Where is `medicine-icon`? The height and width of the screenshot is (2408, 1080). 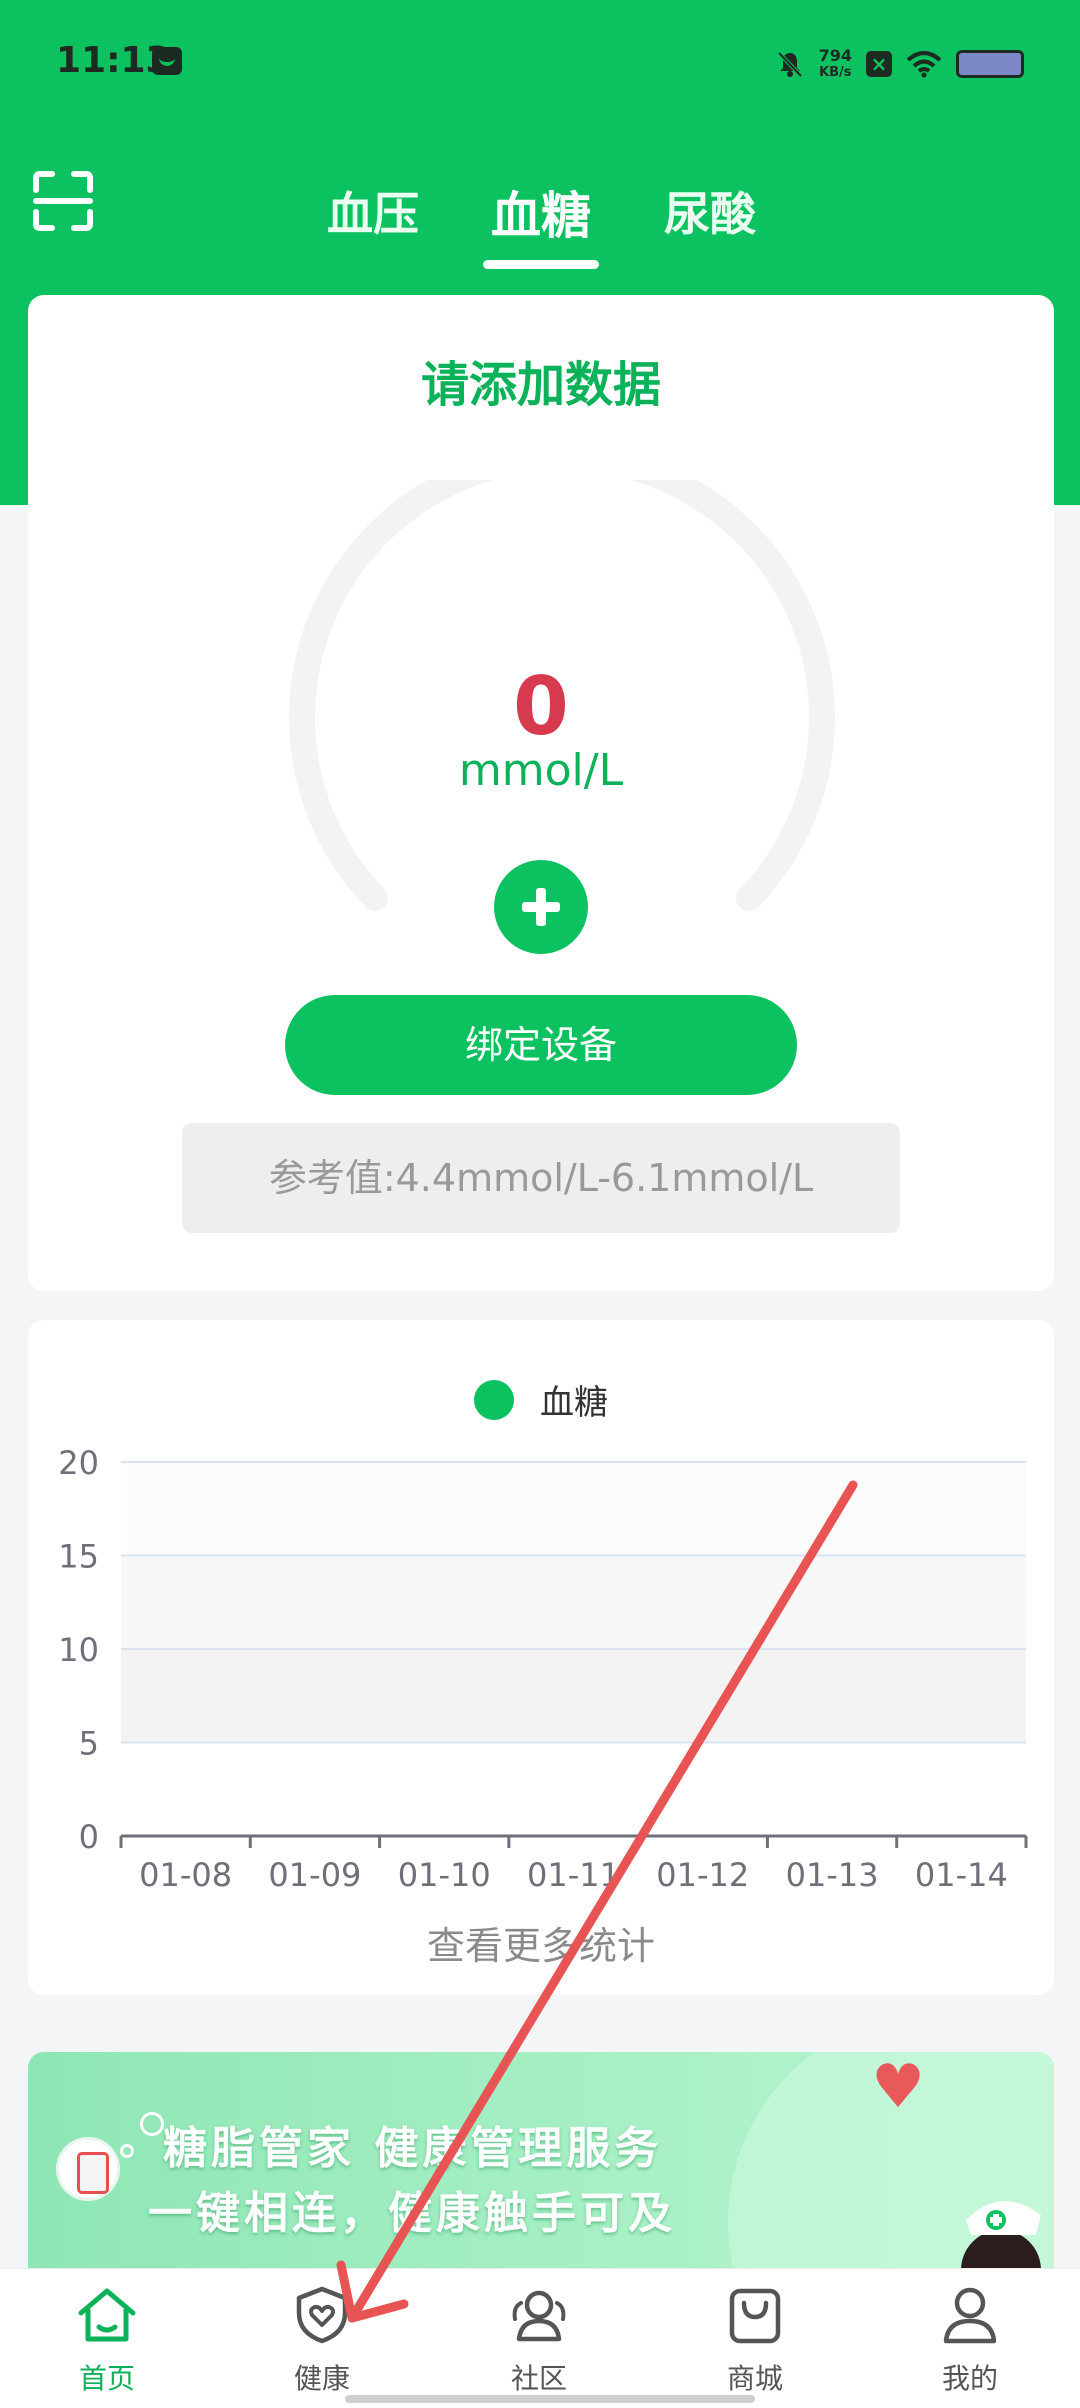 medicine-icon is located at coordinates (88, 2169).